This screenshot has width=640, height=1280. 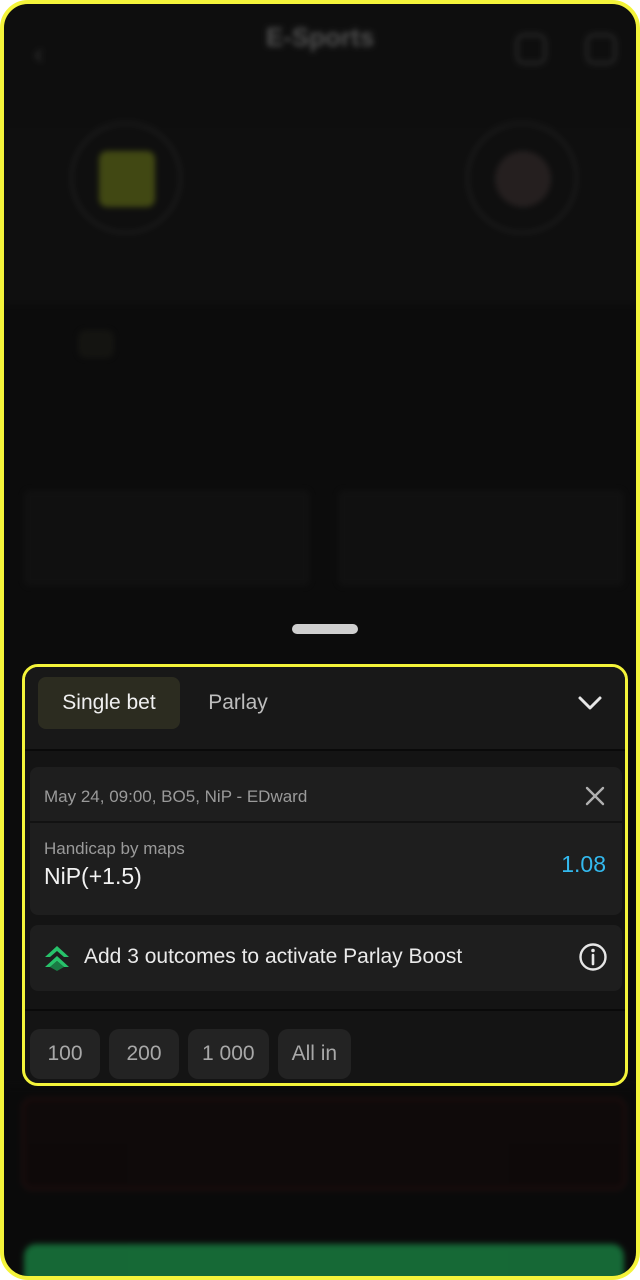 I want to click on amount-chip-100: 100, so click(x=65, y=1054).